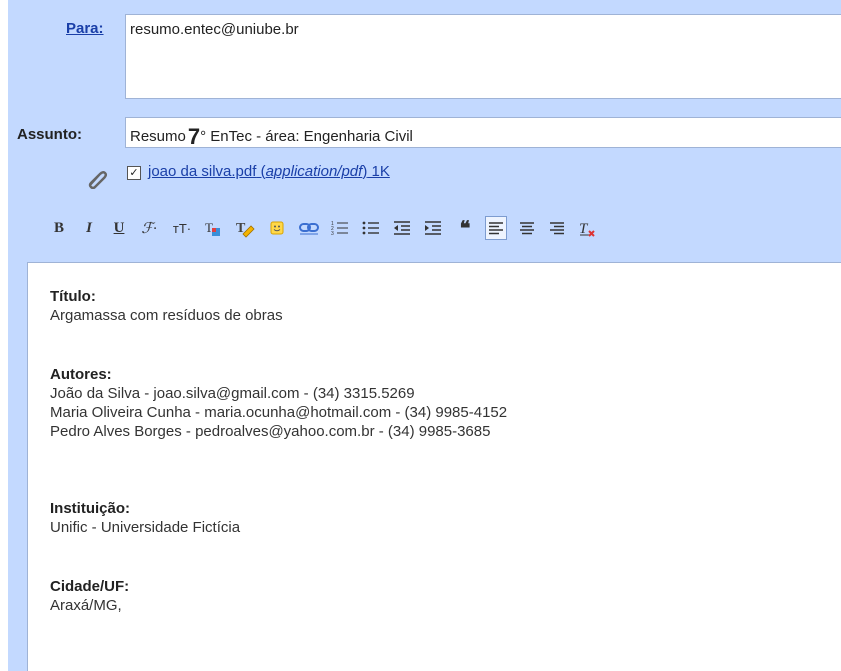  Describe the element at coordinates (145, 527) in the screenshot. I see `instituicao-value: Unific - Universidade Fictícia` at that location.